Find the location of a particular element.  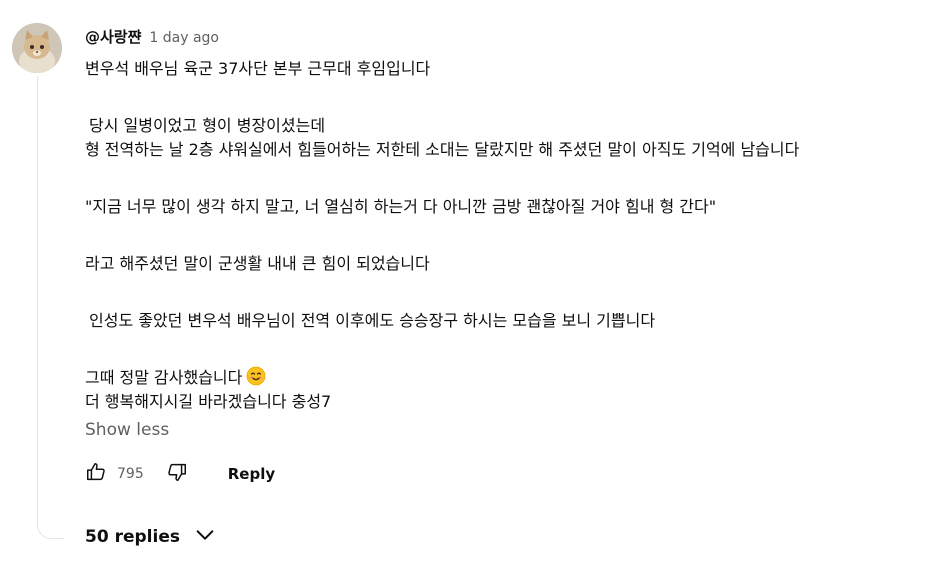

like-button is located at coordinates (96, 474).